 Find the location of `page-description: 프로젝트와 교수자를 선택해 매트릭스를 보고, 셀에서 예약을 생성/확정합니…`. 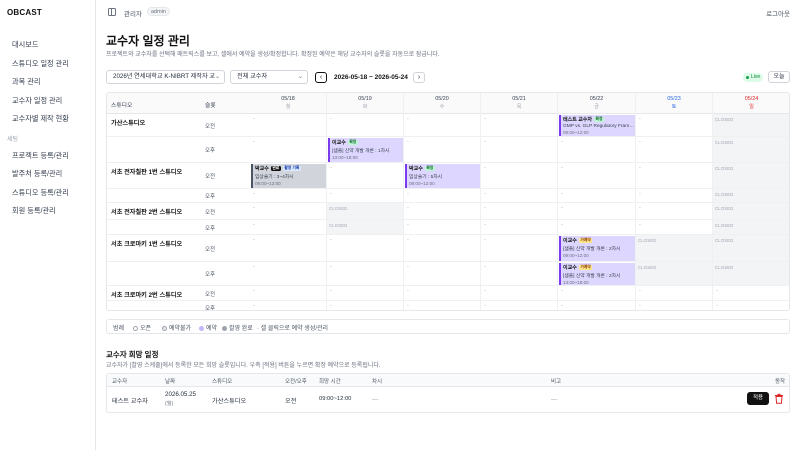

page-description: 프로젝트와 교수자를 선택해 매트릭스를 보고, 셀에서 예약을 생성/확정합니… is located at coordinates (273, 55).